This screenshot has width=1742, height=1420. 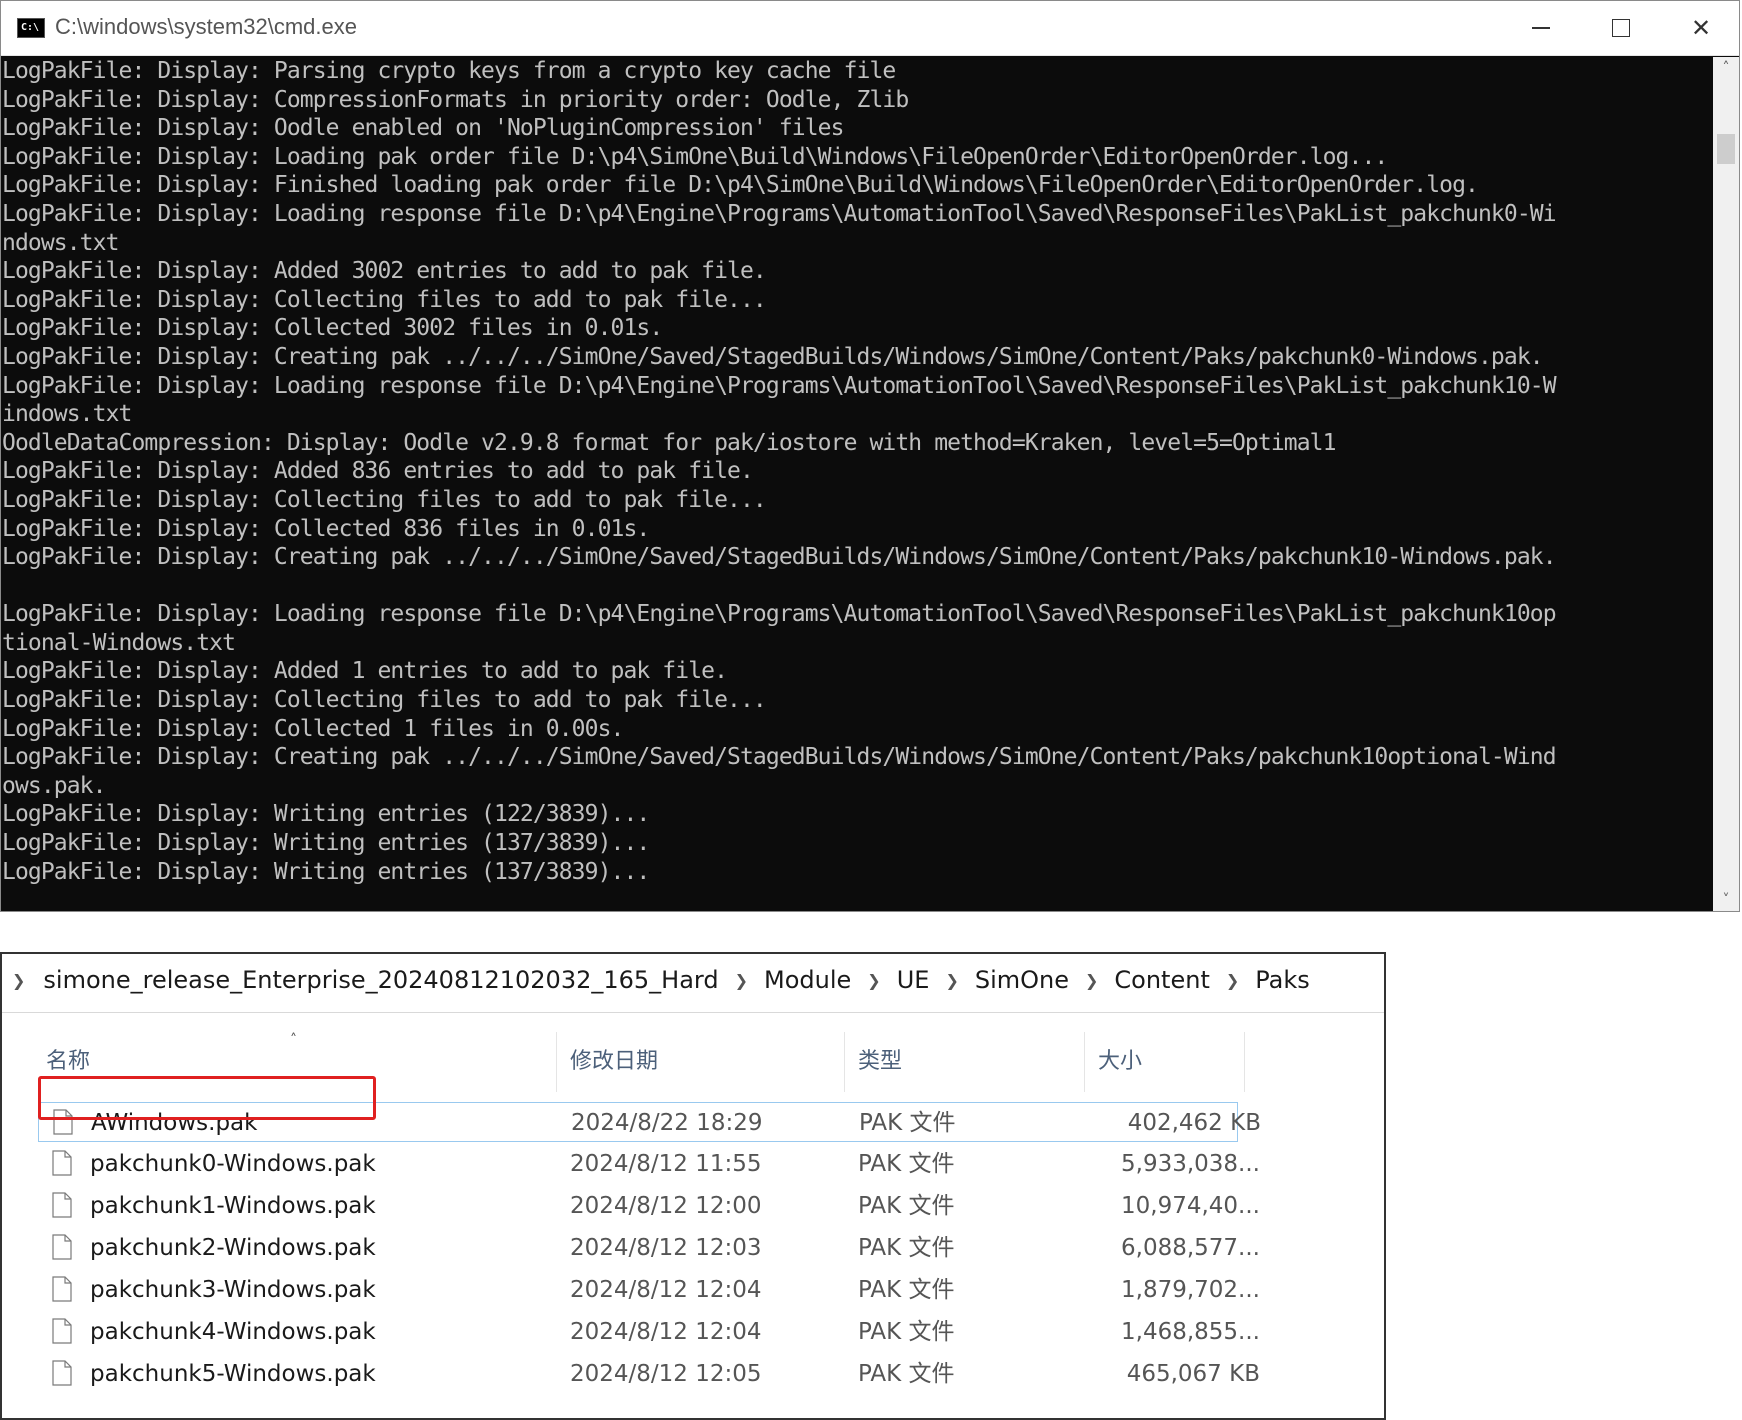 I want to click on file-date: 2024/8/12 12:03, so click(x=666, y=1248).